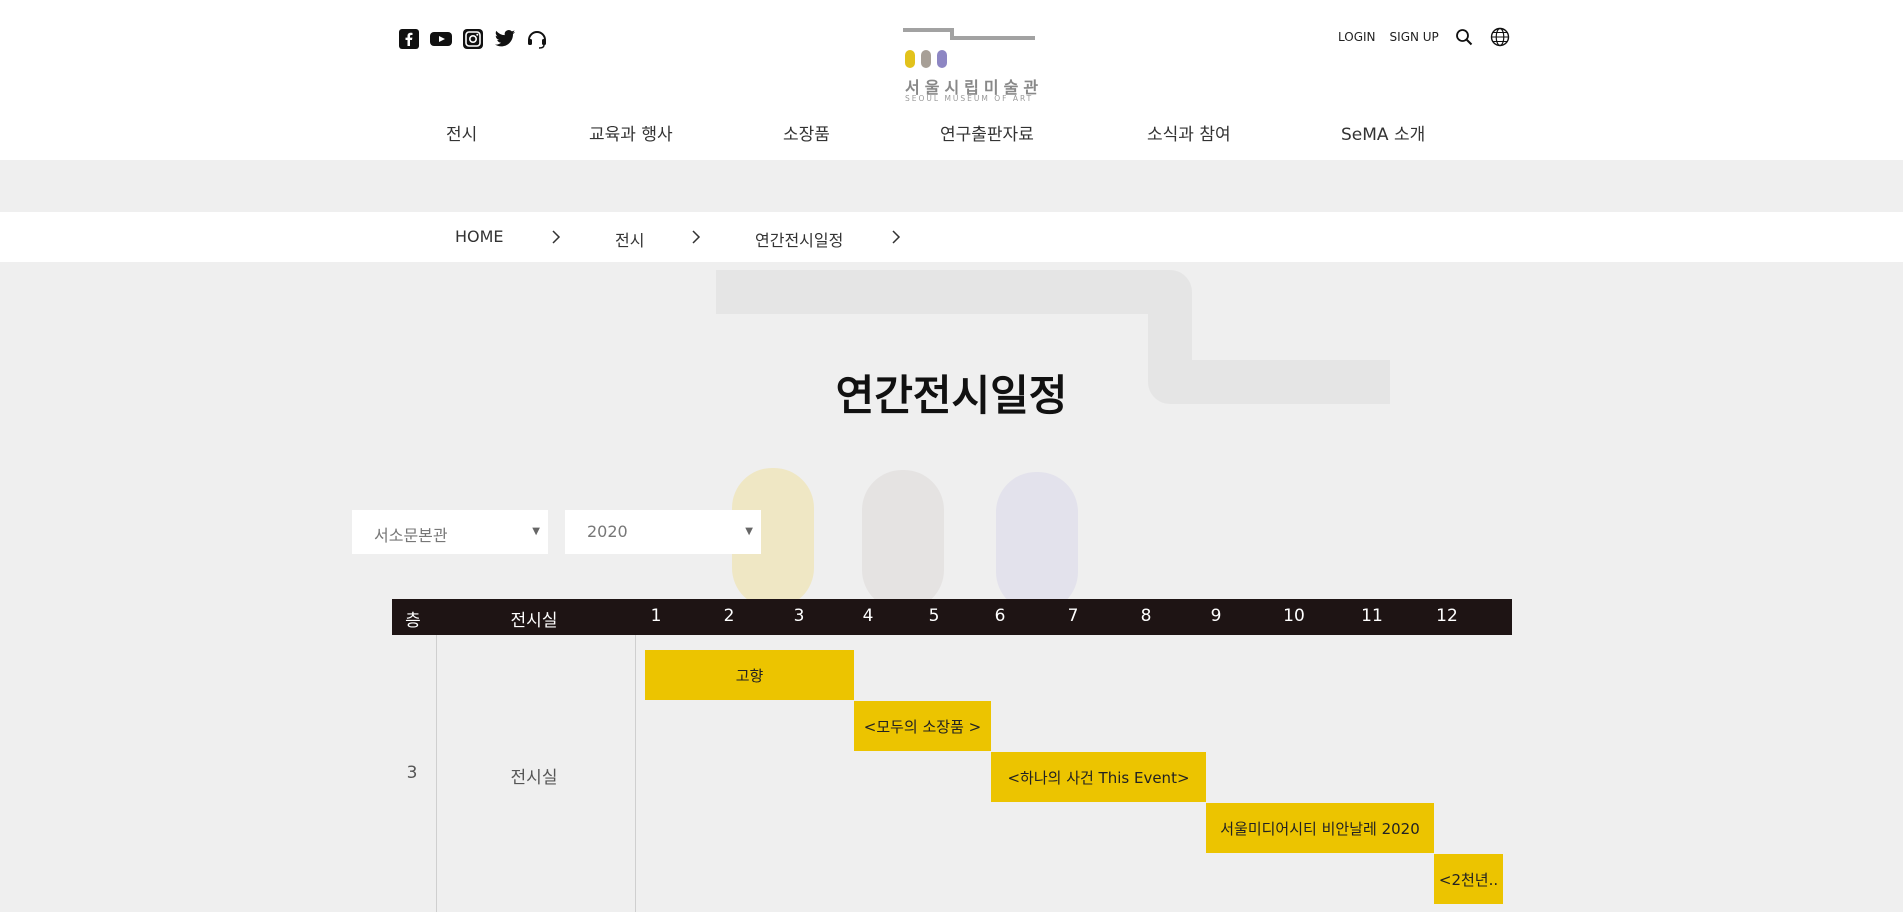 The width and height of the screenshot is (1903, 912). What do you see at coordinates (534, 778) in the screenshot?
I see `room-cell: 전시실` at bounding box center [534, 778].